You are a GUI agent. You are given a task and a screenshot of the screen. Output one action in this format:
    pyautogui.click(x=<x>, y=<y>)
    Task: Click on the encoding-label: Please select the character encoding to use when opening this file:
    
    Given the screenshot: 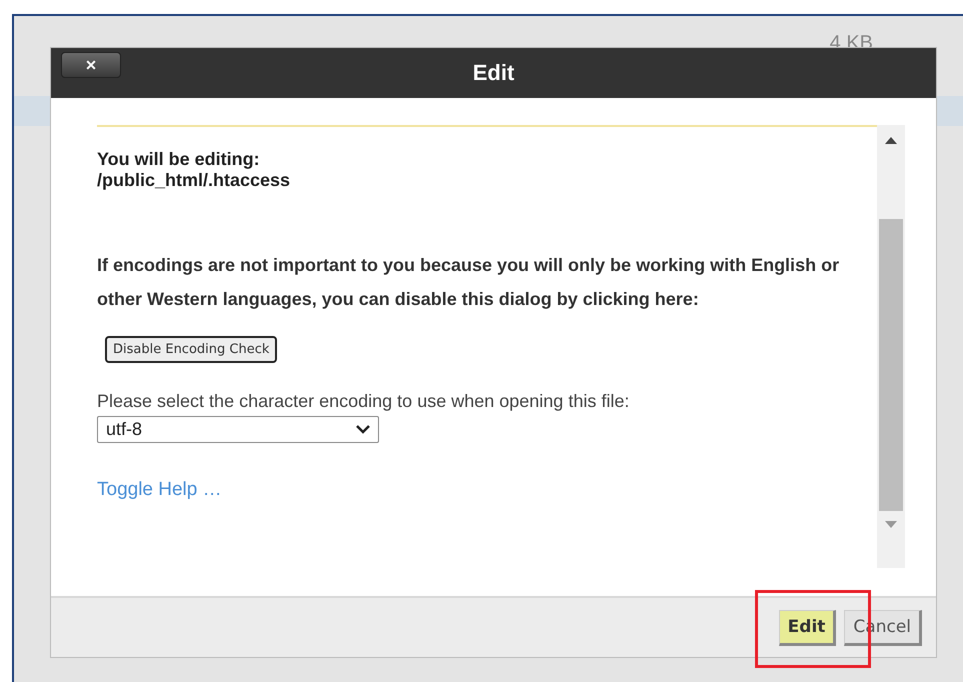 What is the action you would take?
    pyautogui.click(x=363, y=401)
    